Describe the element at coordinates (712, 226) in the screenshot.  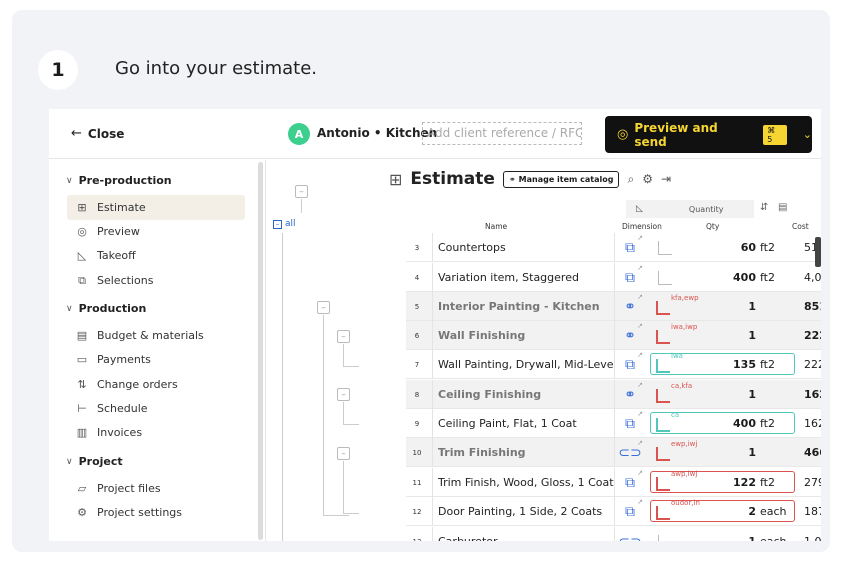
I see `column-header-qty: Qty` at that location.